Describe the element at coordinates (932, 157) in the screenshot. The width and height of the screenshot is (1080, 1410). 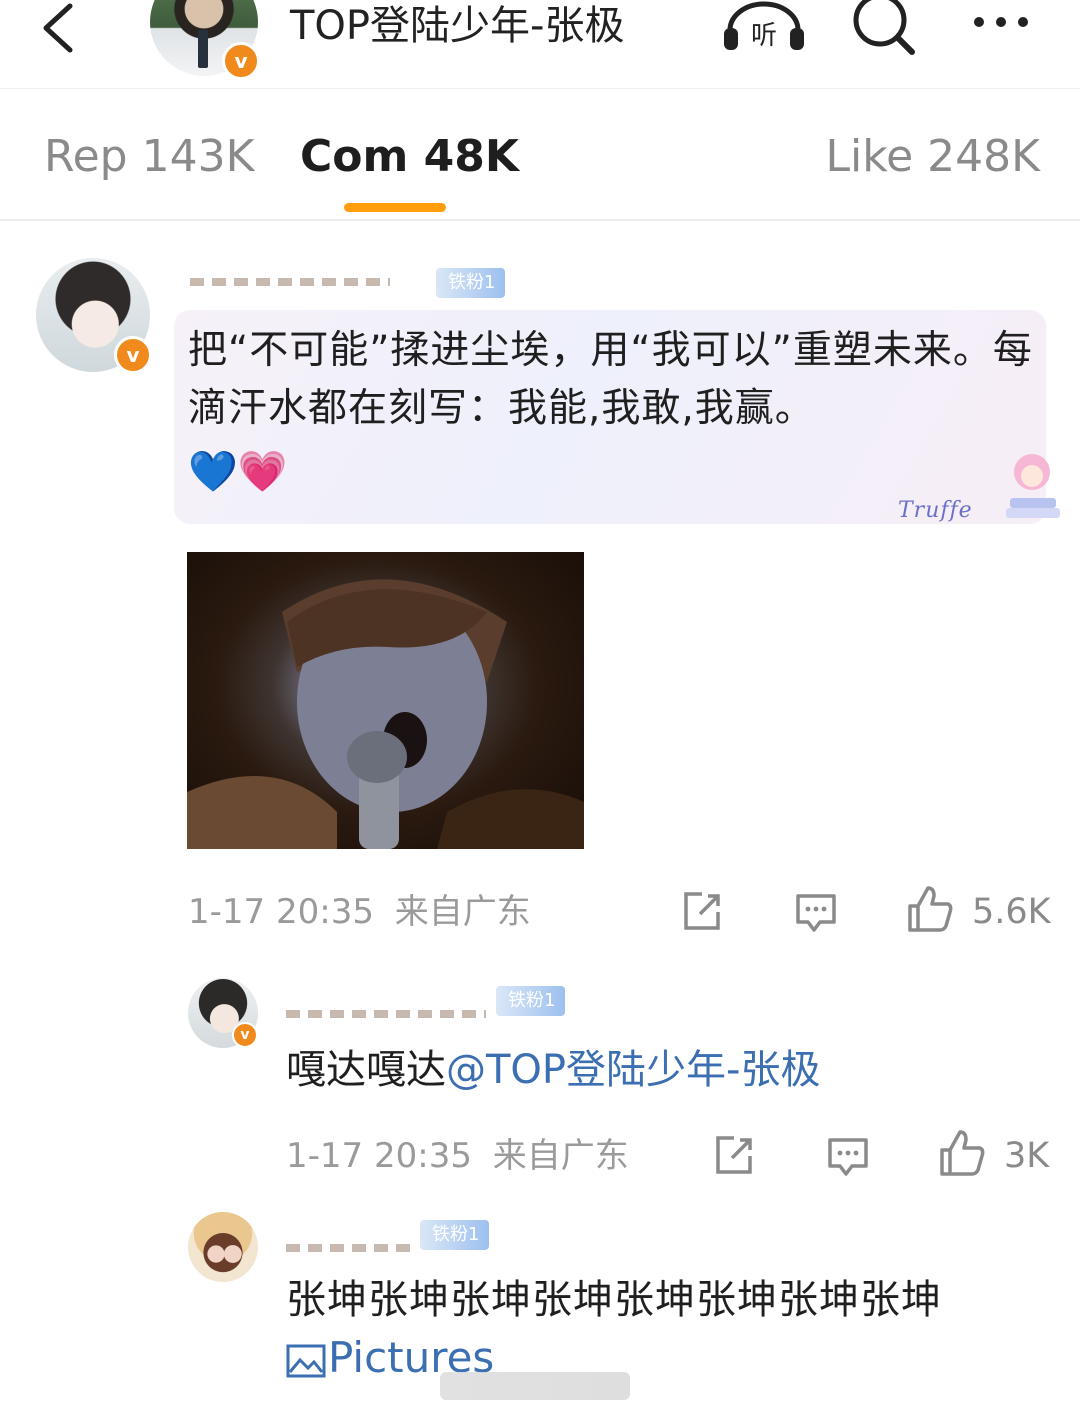
I see `tab-likes: Like 248K` at that location.